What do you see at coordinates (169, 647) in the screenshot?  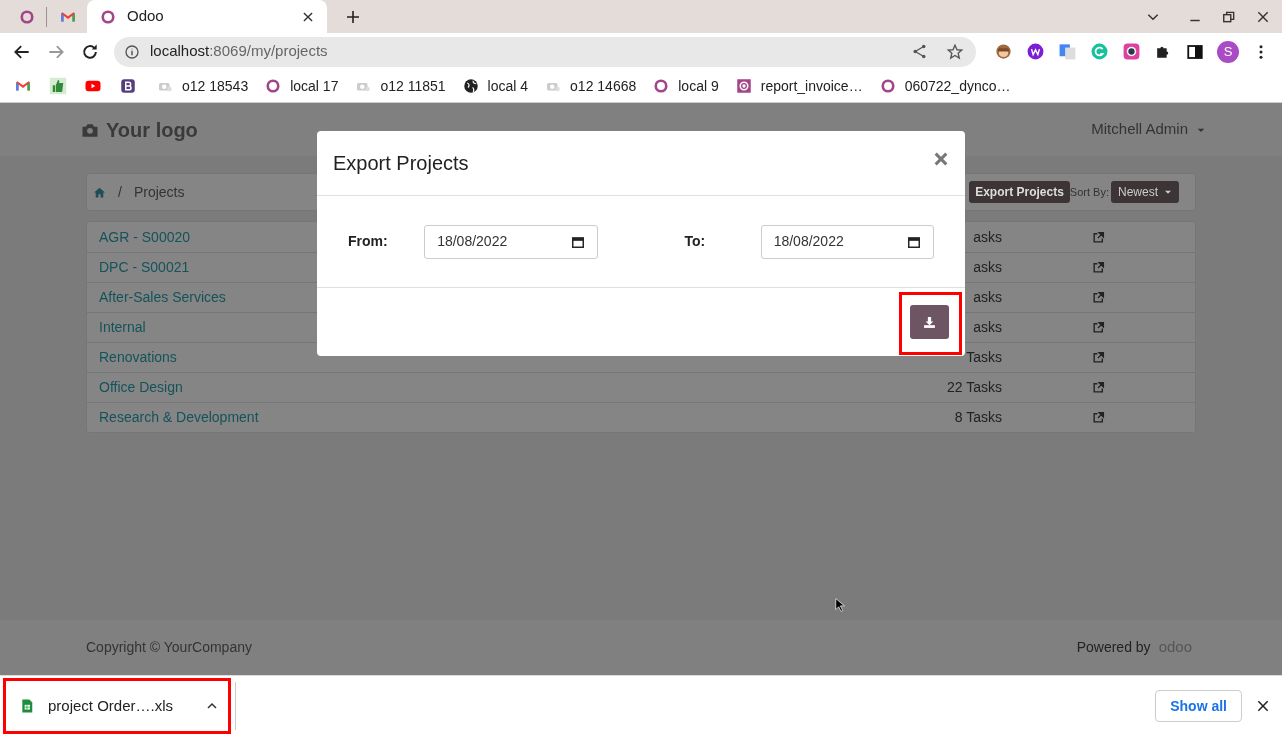 I see `copyright-text: Copyright © YourCompany` at bounding box center [169, 647].